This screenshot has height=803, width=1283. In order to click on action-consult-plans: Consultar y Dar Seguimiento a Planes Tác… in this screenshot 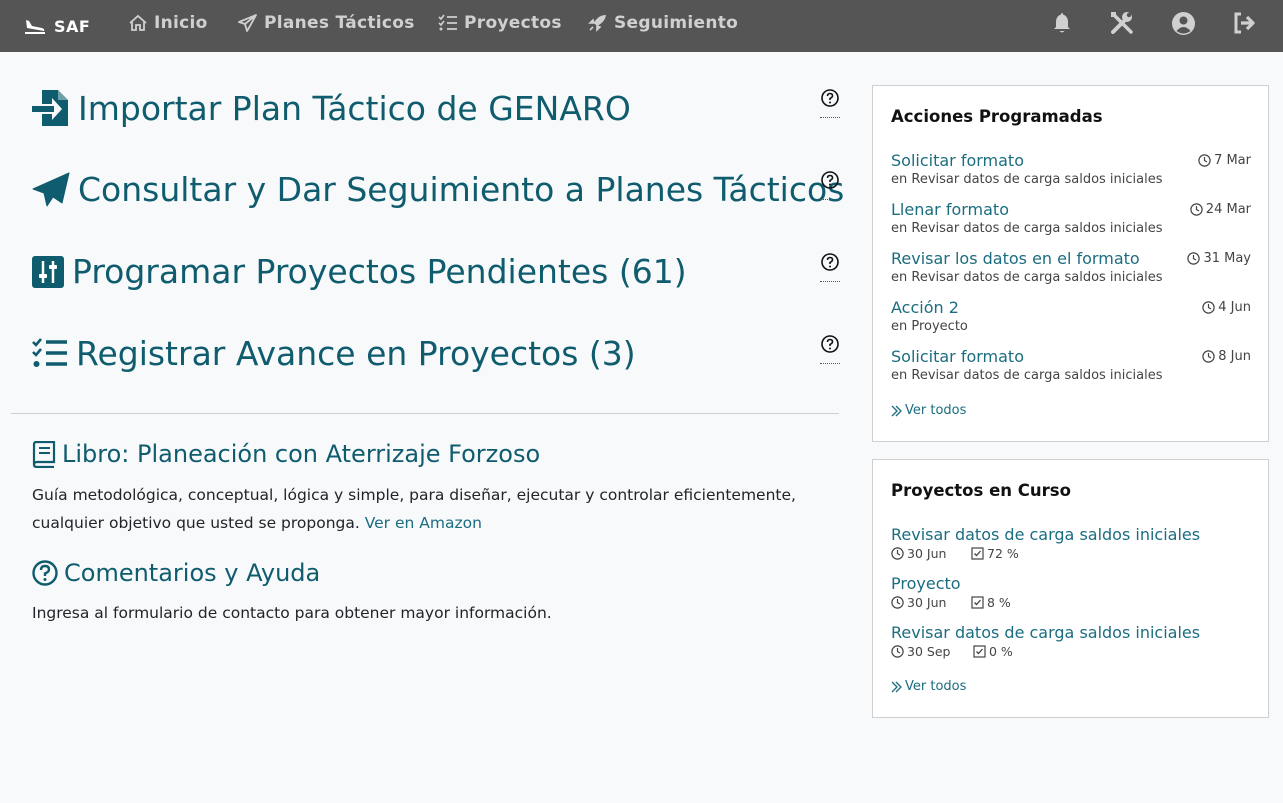, I will do `click(438, 189)`.